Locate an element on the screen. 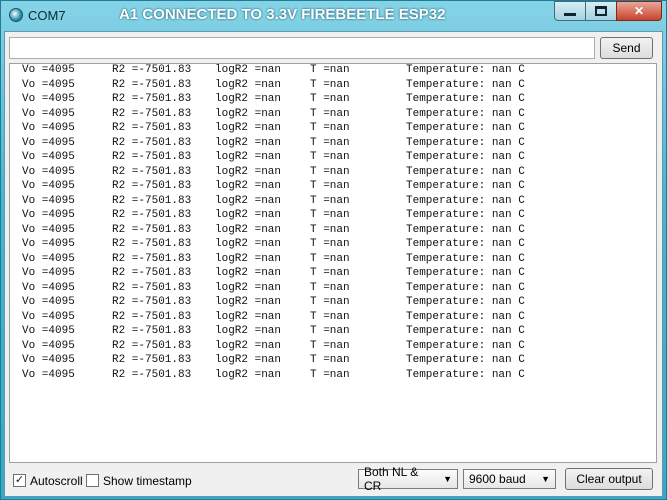  minimize-icon is located at coordinates (570, 14).